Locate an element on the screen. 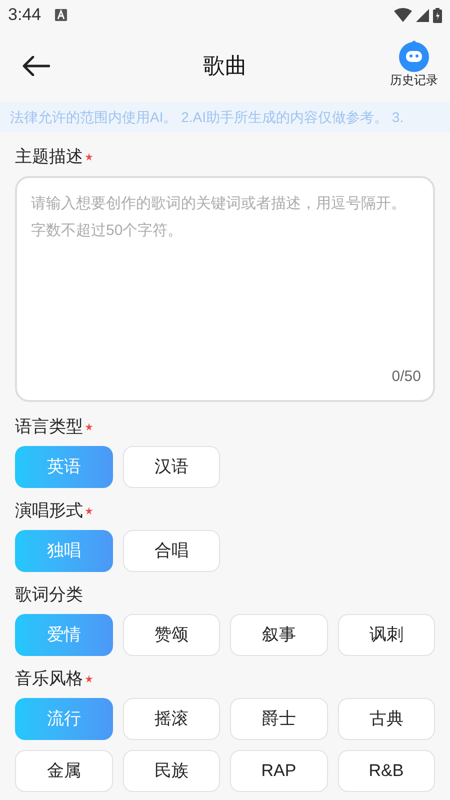 The width and height of the screenshot is (450, 800). field-label: 语言类型 is located at coordinates (49, 427).